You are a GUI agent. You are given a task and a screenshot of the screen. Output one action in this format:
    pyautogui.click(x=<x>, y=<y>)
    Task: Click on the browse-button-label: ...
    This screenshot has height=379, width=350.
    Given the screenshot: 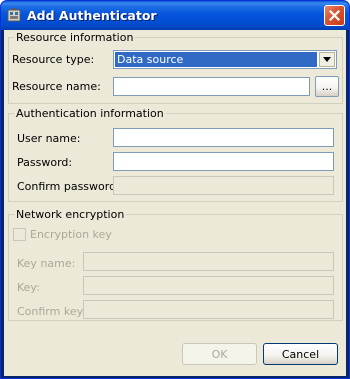 What is the action you would take?
    pyautogui.click(x=327, y=86)
    